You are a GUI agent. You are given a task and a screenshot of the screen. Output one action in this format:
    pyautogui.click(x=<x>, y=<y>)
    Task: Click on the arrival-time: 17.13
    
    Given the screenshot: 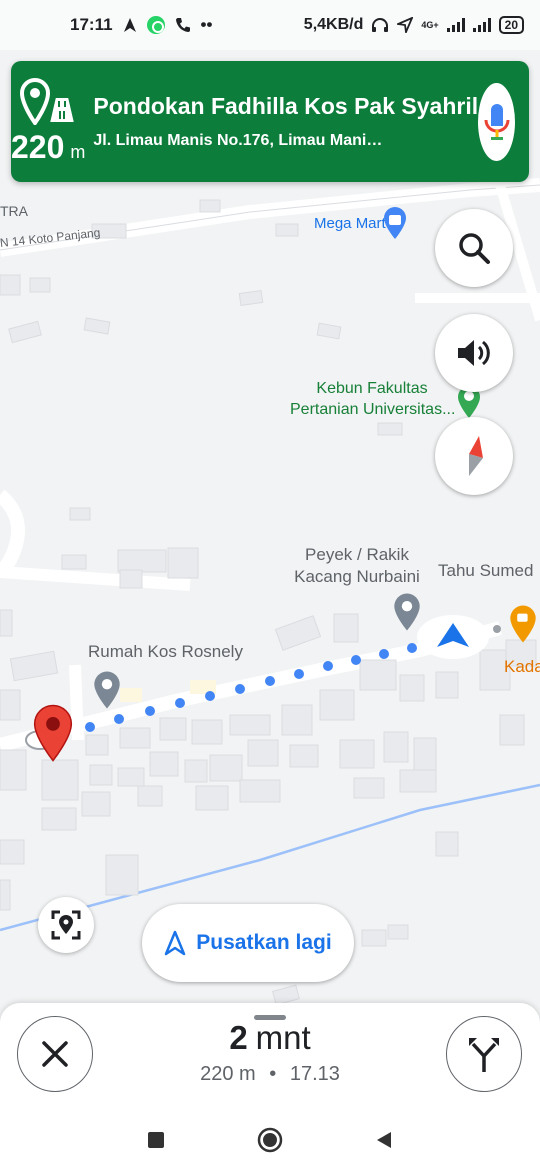 What is the action you would take?
    pyautogui.click(x=314, y=1074)
    